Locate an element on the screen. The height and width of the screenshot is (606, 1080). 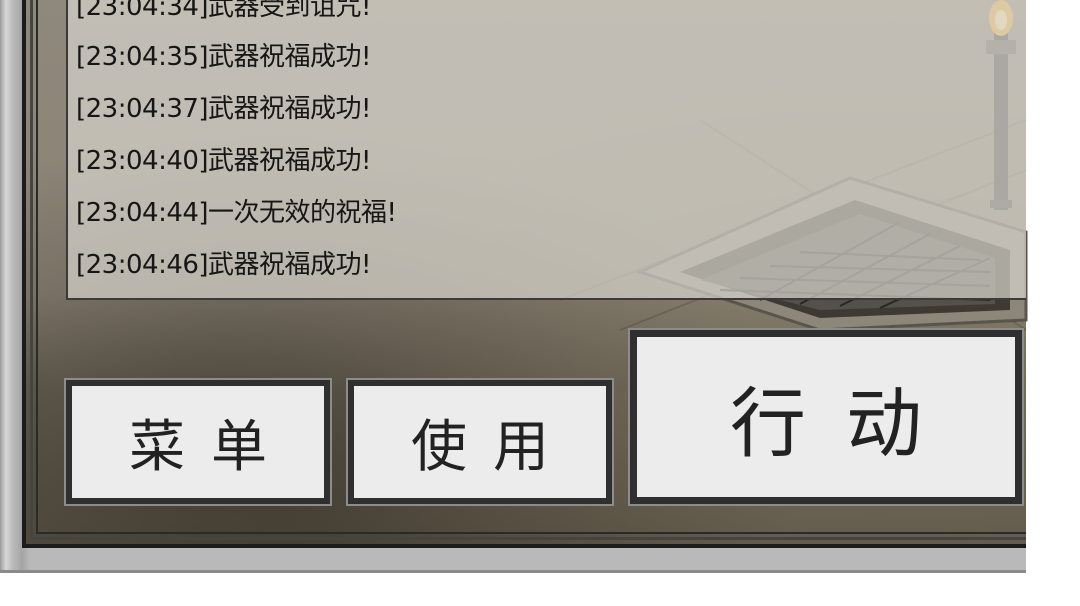
action-button-label: 行动 is located at coordinates (846, 423).